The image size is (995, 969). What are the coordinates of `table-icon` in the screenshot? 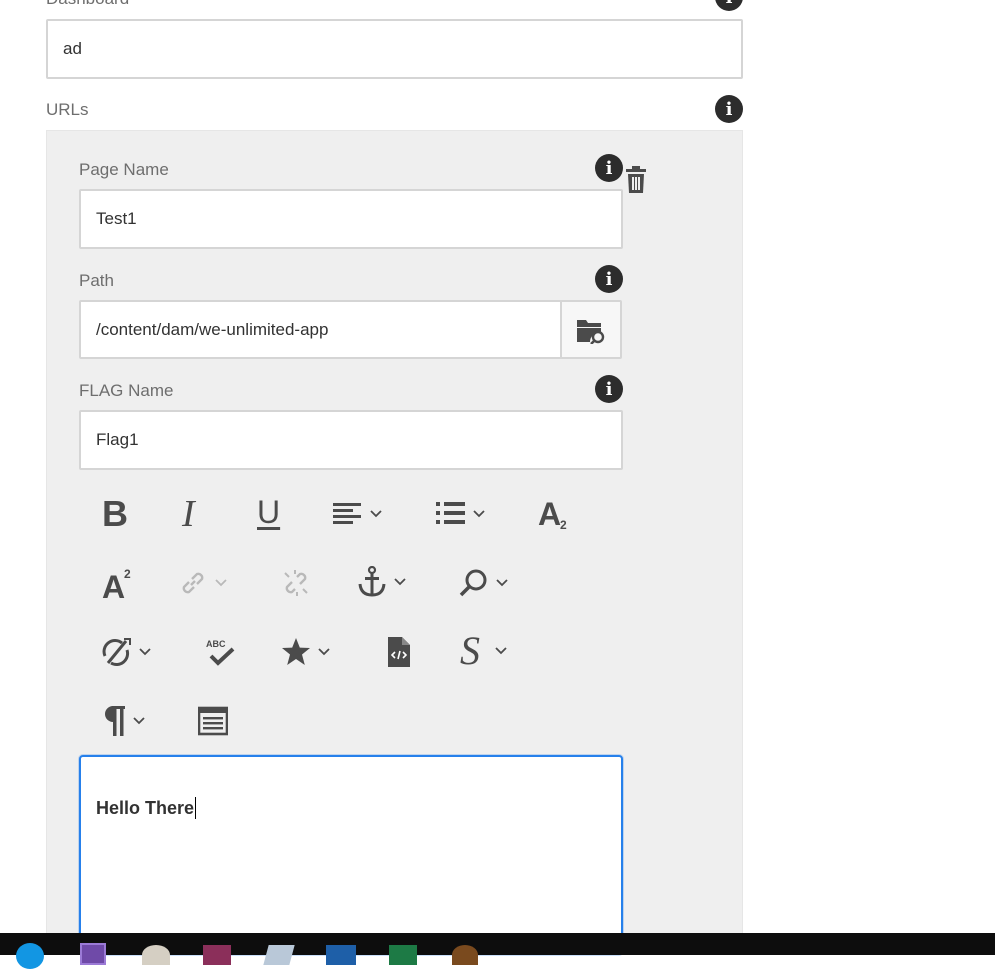 It's located at (213, 721).